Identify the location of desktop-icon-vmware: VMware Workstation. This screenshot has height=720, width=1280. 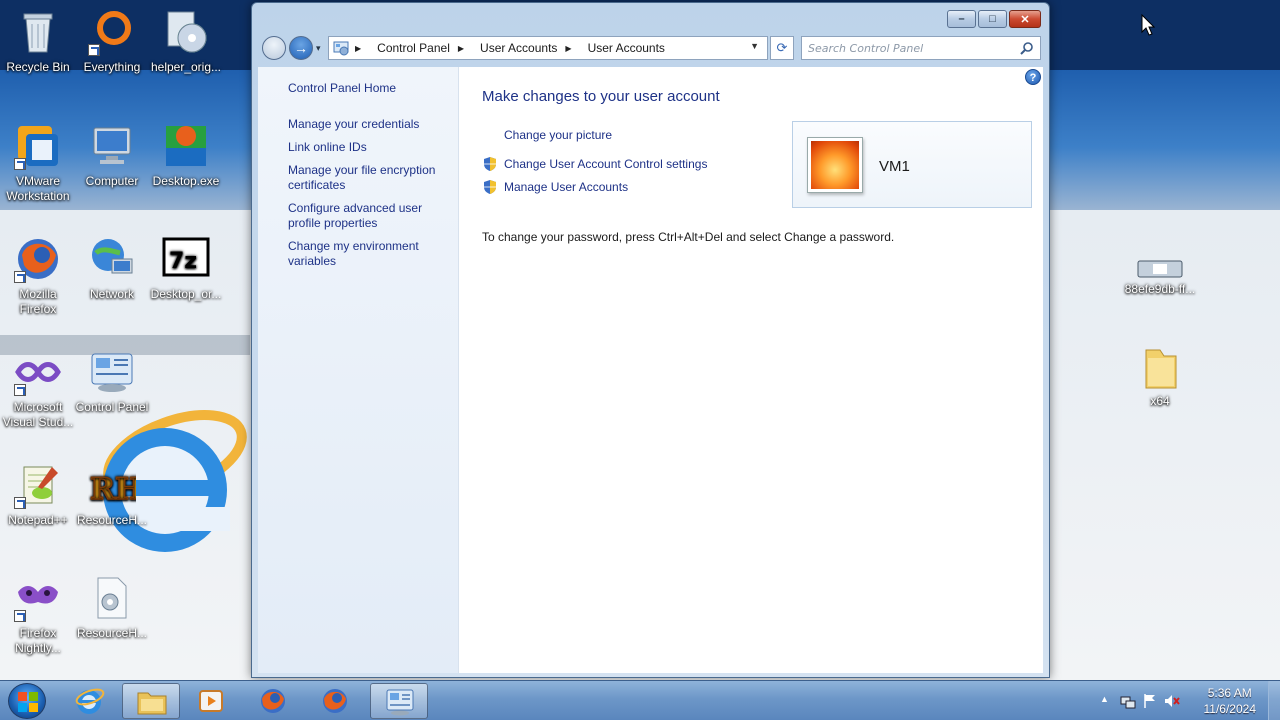
(38, 163).